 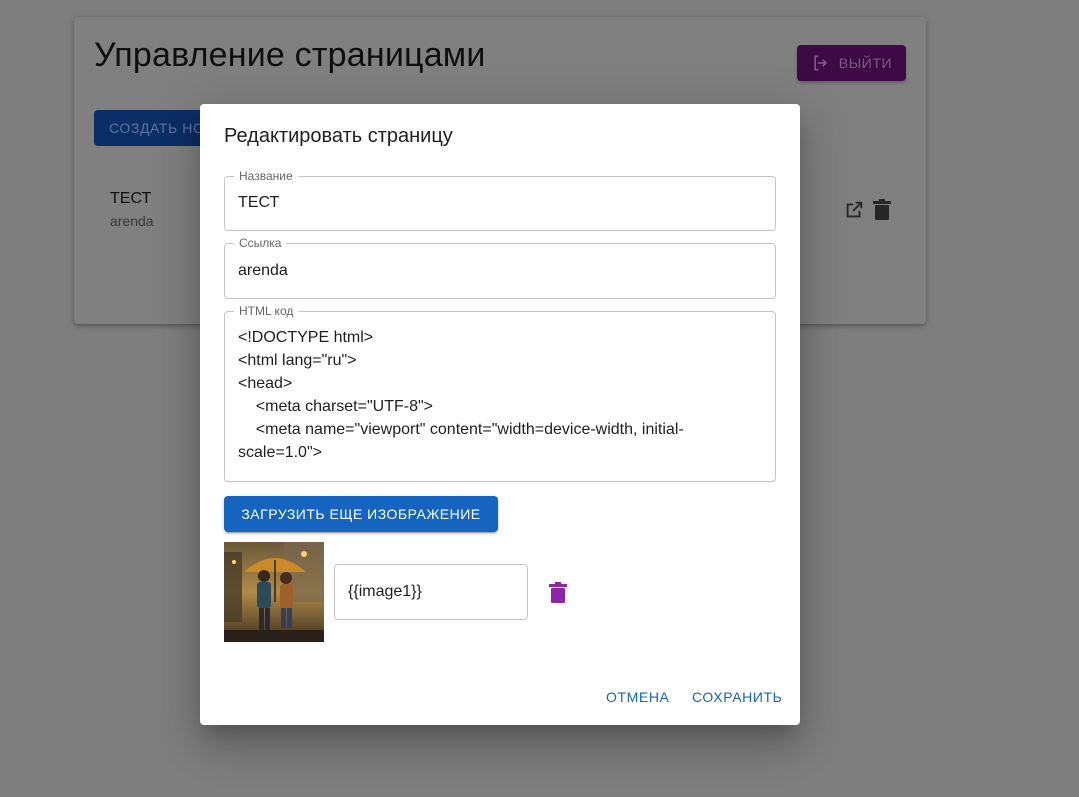 What do you see at coordinates (854, 210) in the screenshot?
I see `open-external-icon` at bounding box center [854, 210].